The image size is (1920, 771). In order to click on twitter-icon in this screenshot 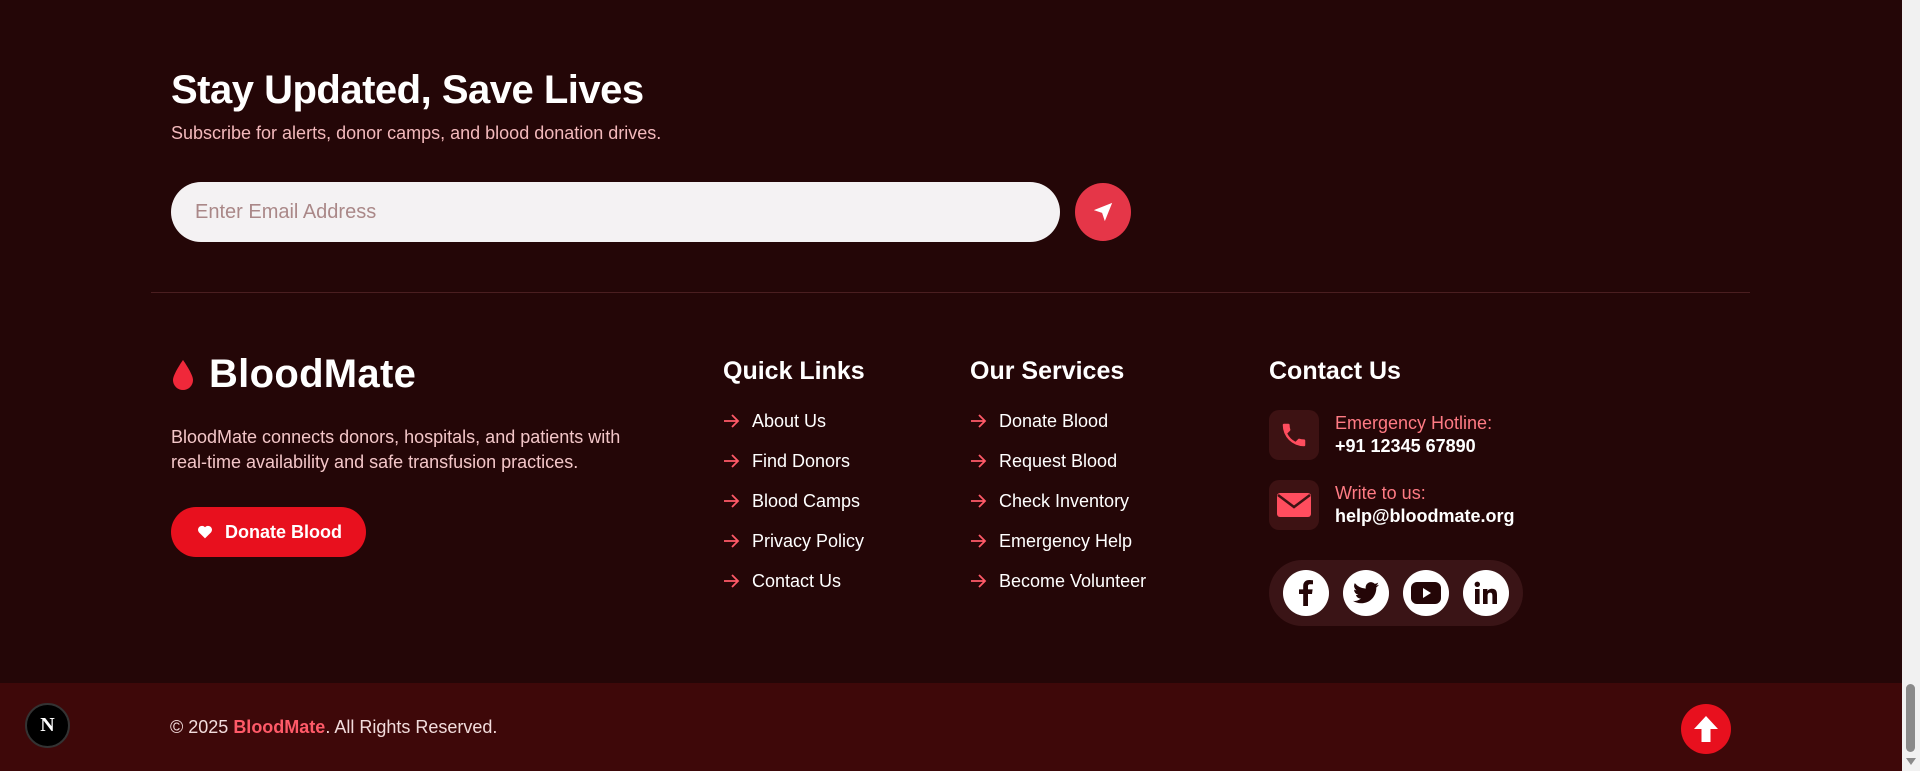, I will do `click(1366, 593)`.